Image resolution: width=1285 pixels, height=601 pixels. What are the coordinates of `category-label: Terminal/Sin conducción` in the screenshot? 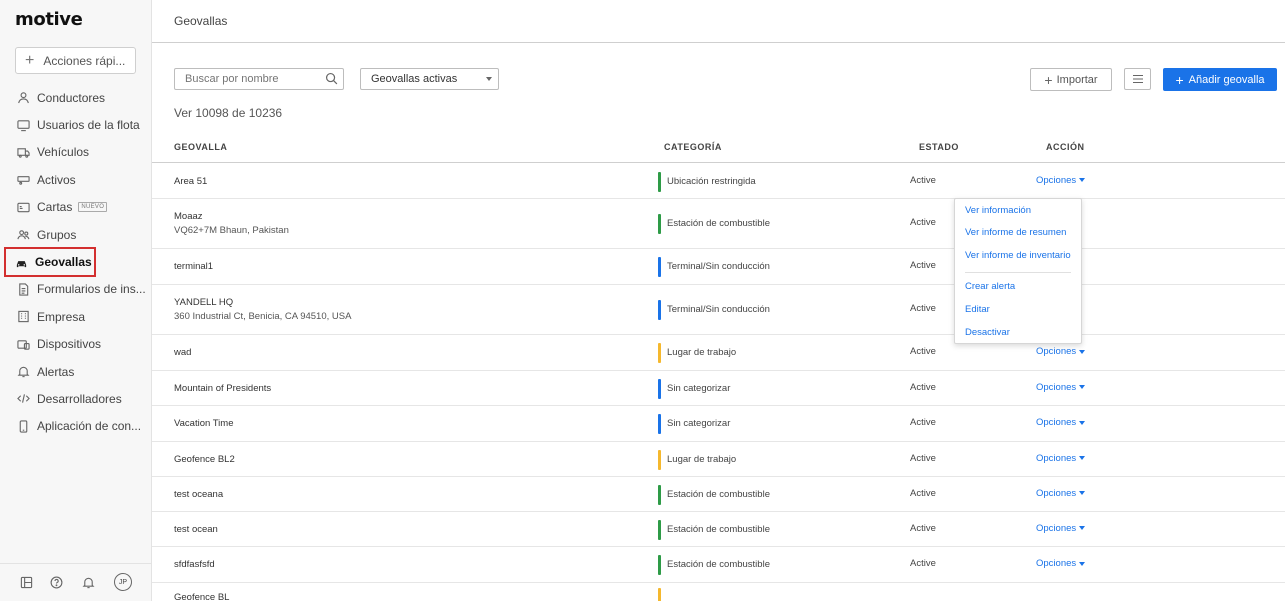 It's located at (718, 266).